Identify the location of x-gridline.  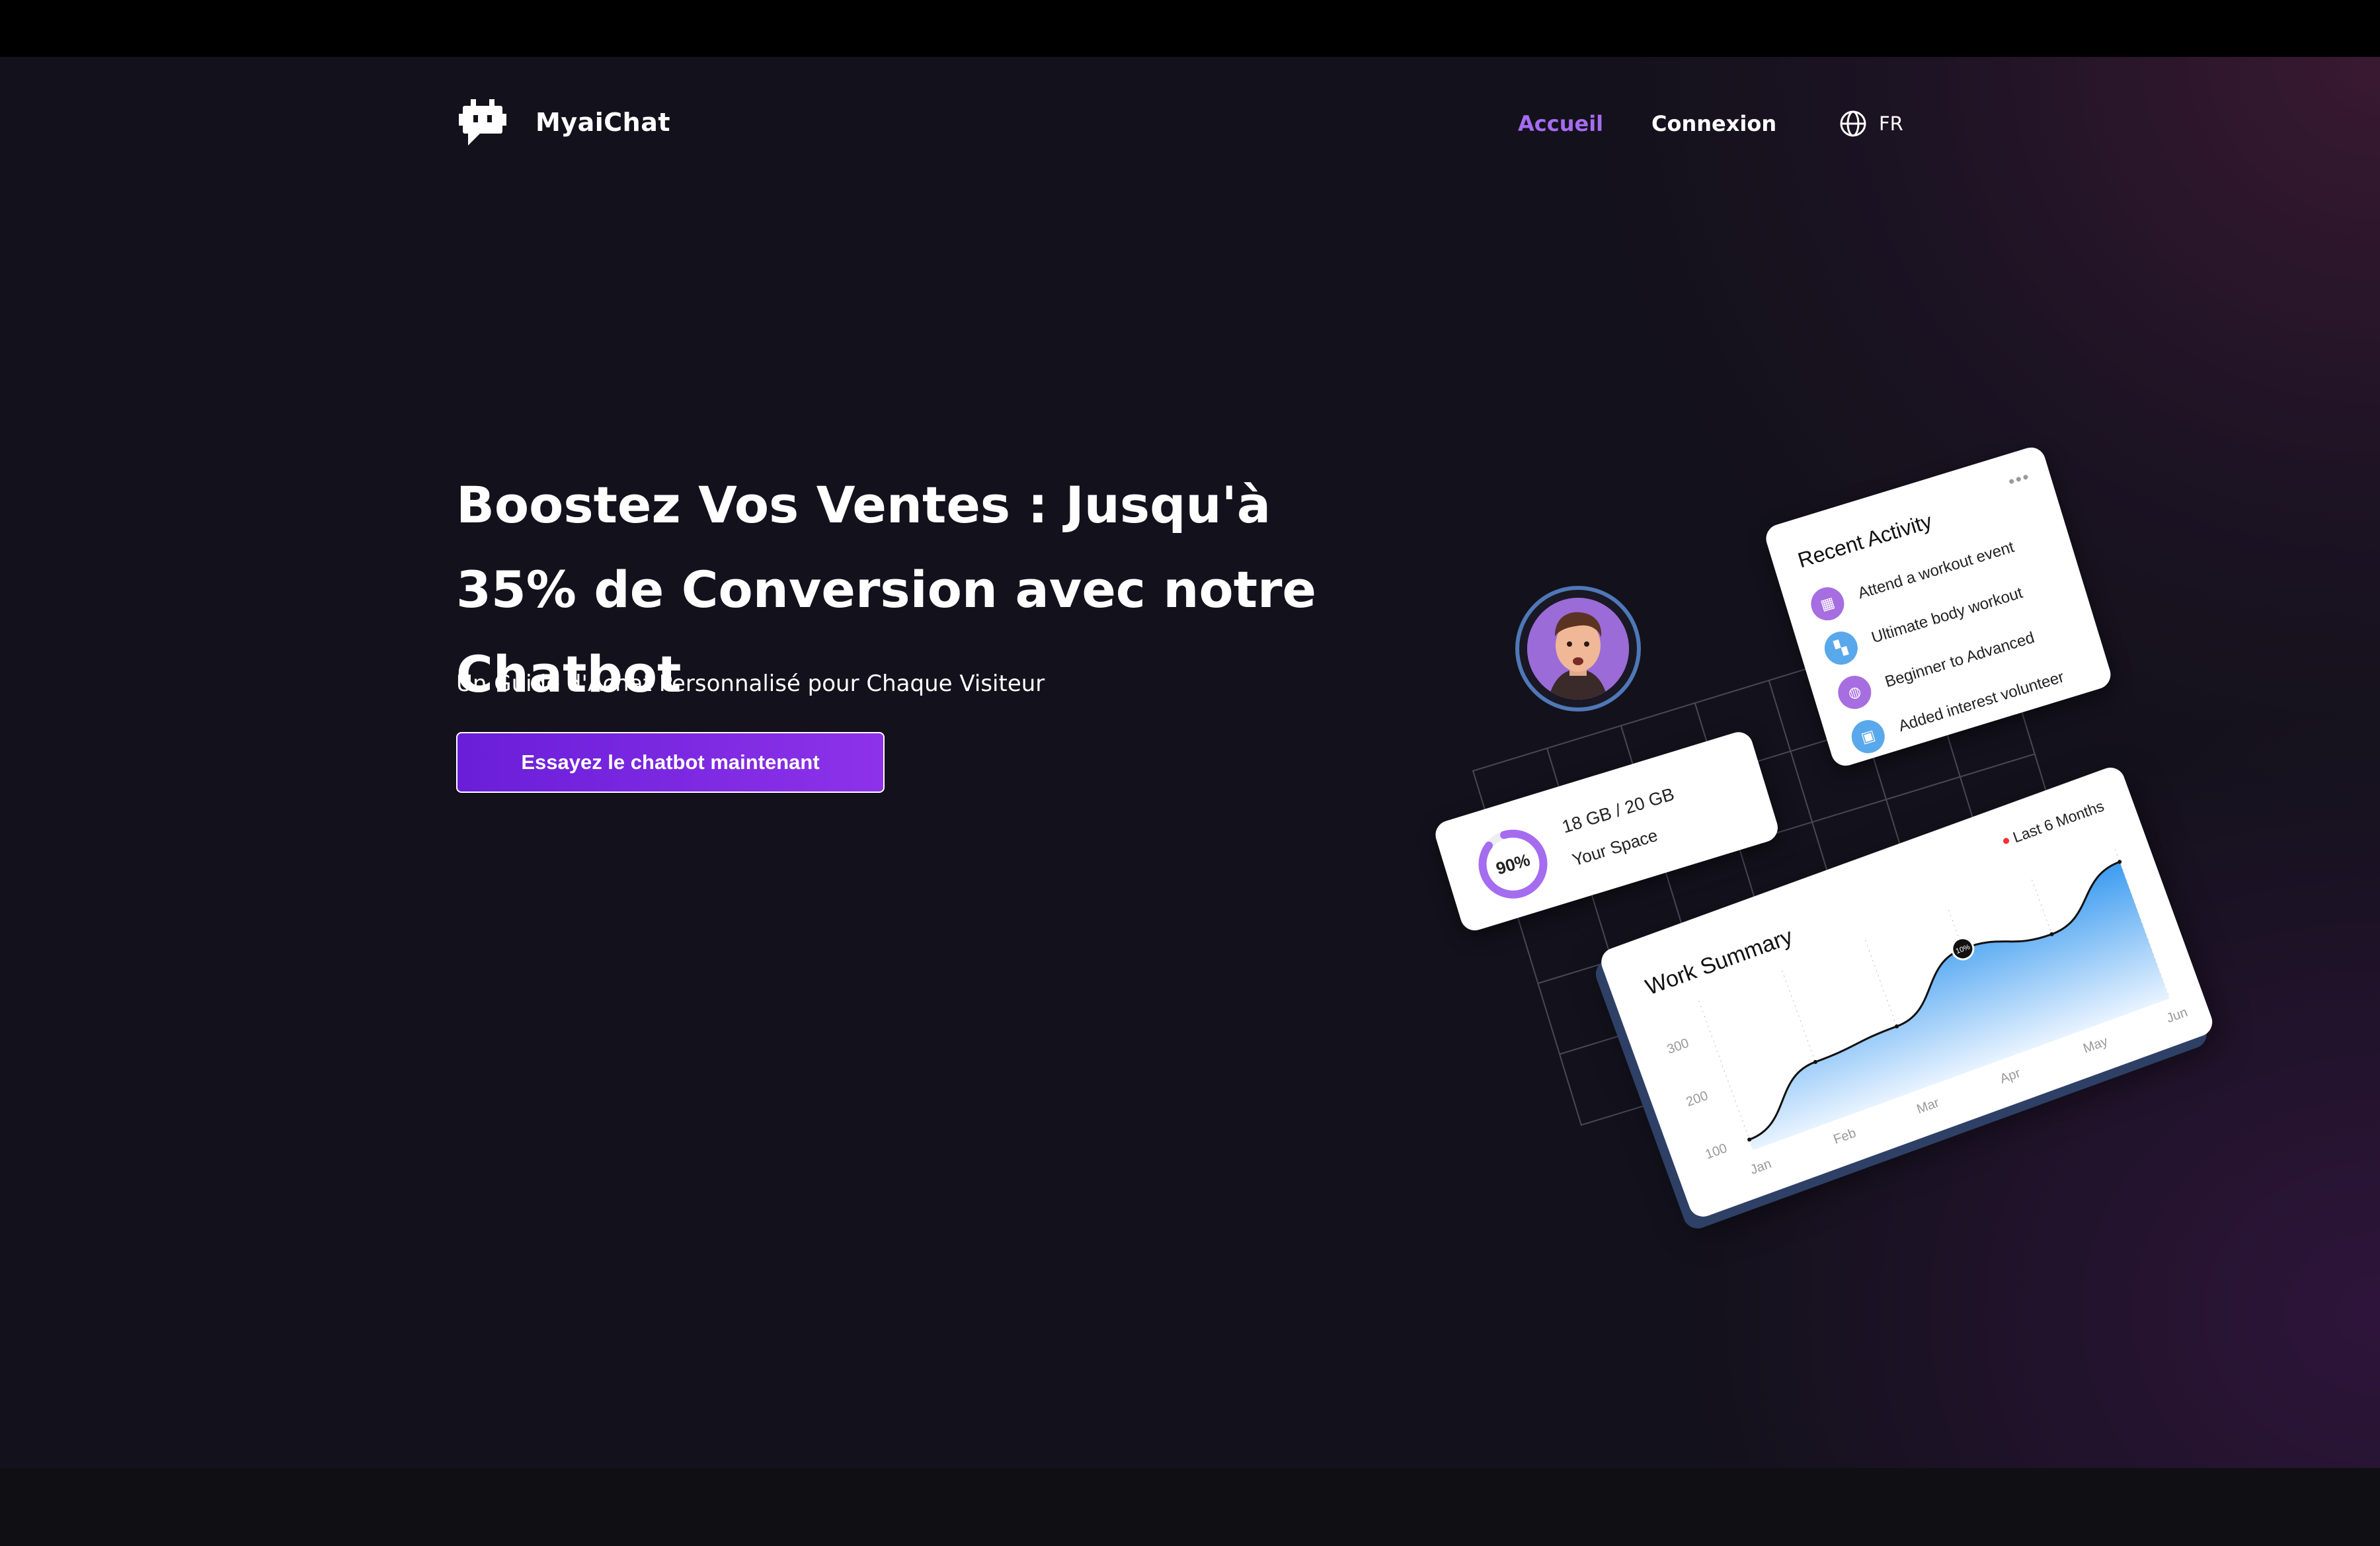
(1726, 1075).